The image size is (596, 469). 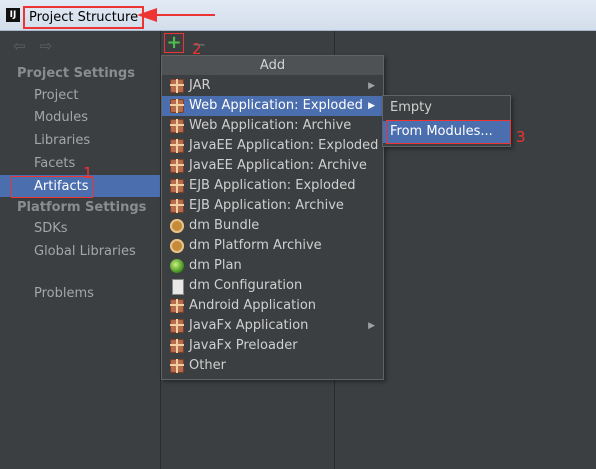 I want to click on add-menu-title: Add, so click(x=272, y=65).